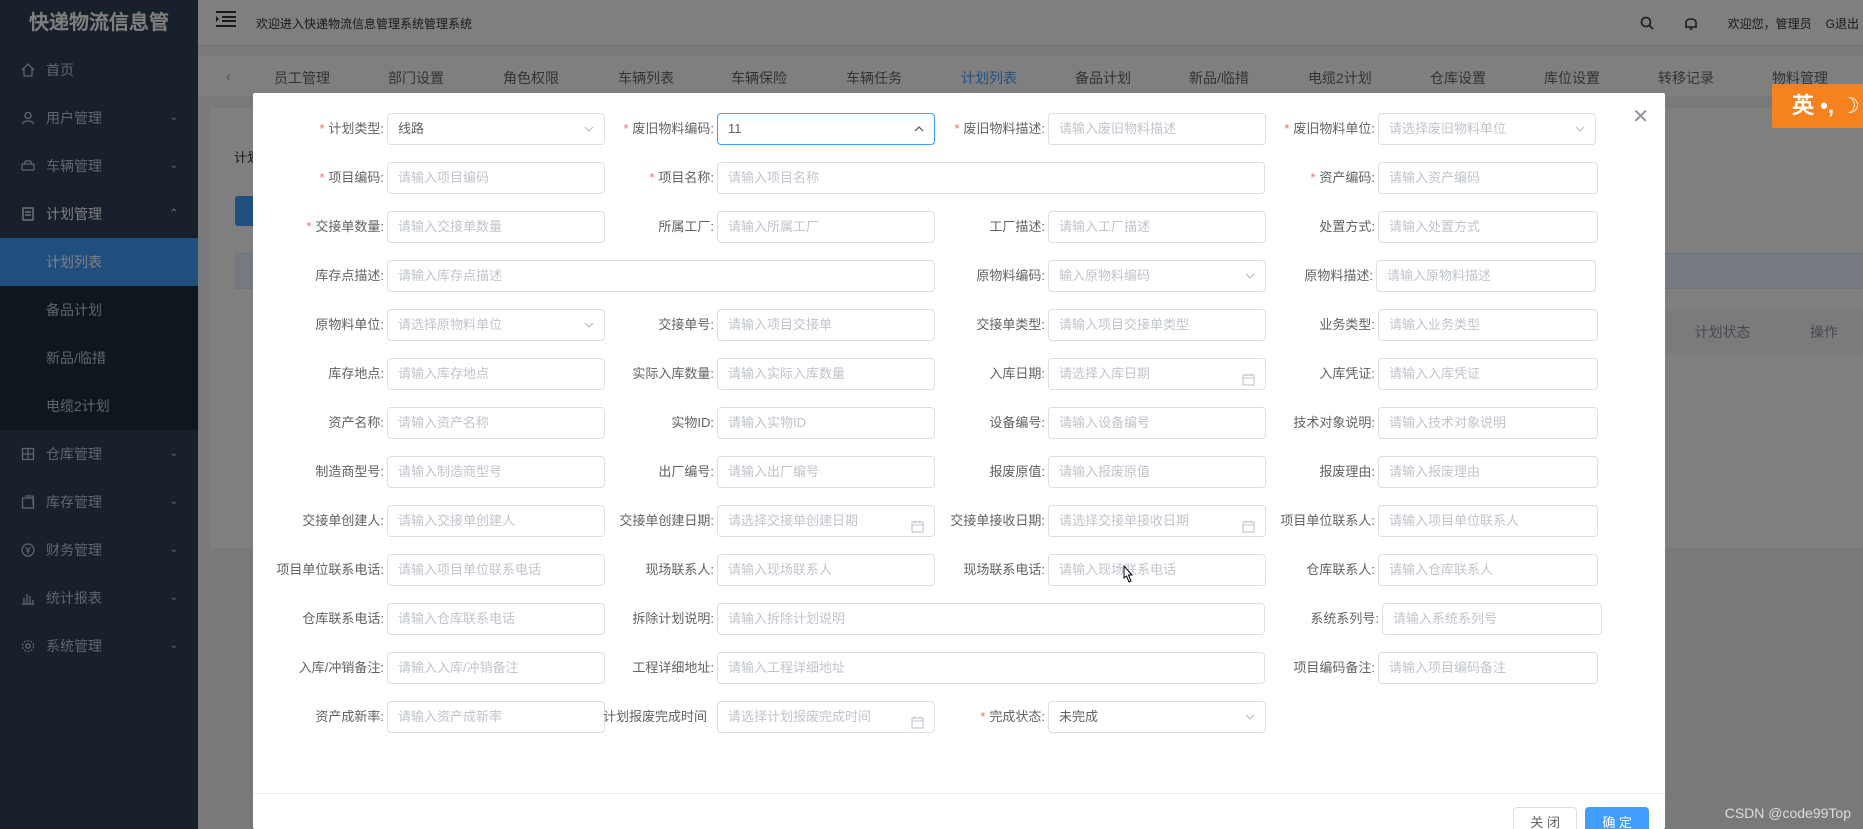 The image size is (1863, 829). What do you see at coordinates (1250, 717) in the screenshot?
I see `chevron-down-icon` at bounding box center [1250, 717].